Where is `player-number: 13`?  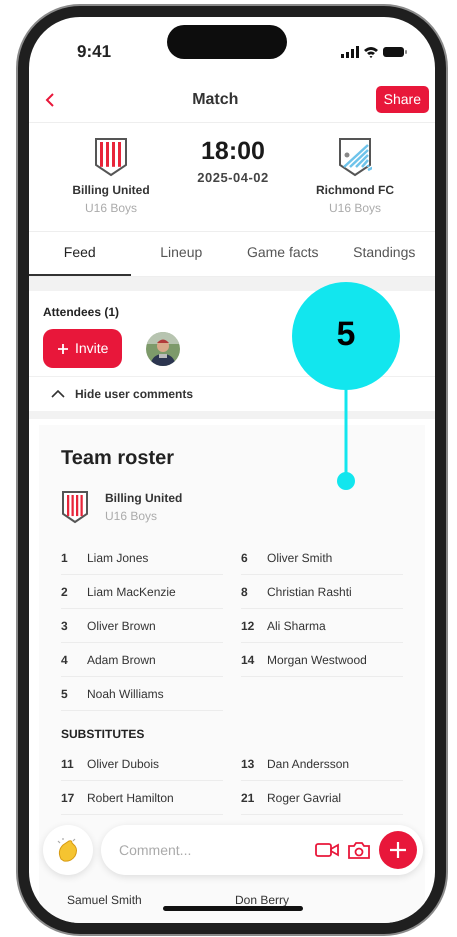
player-number: 13 is located at coordinates (247, 764).